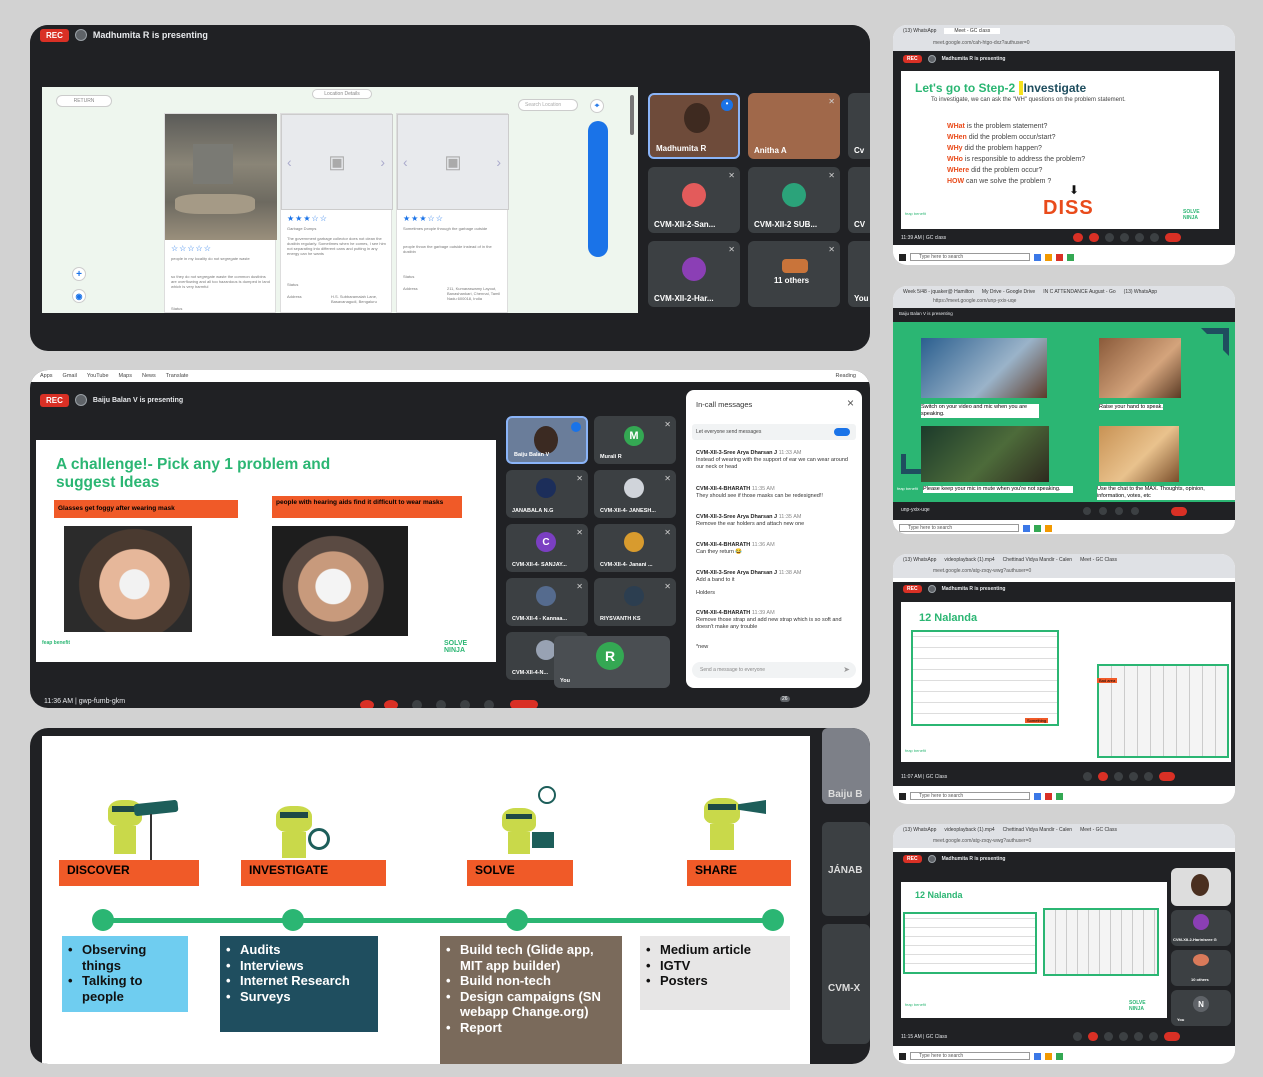  What do you see at coordinates (850, 403) in the screenshot?
I see `close-icon: ×` at bounding box center [850, 403].